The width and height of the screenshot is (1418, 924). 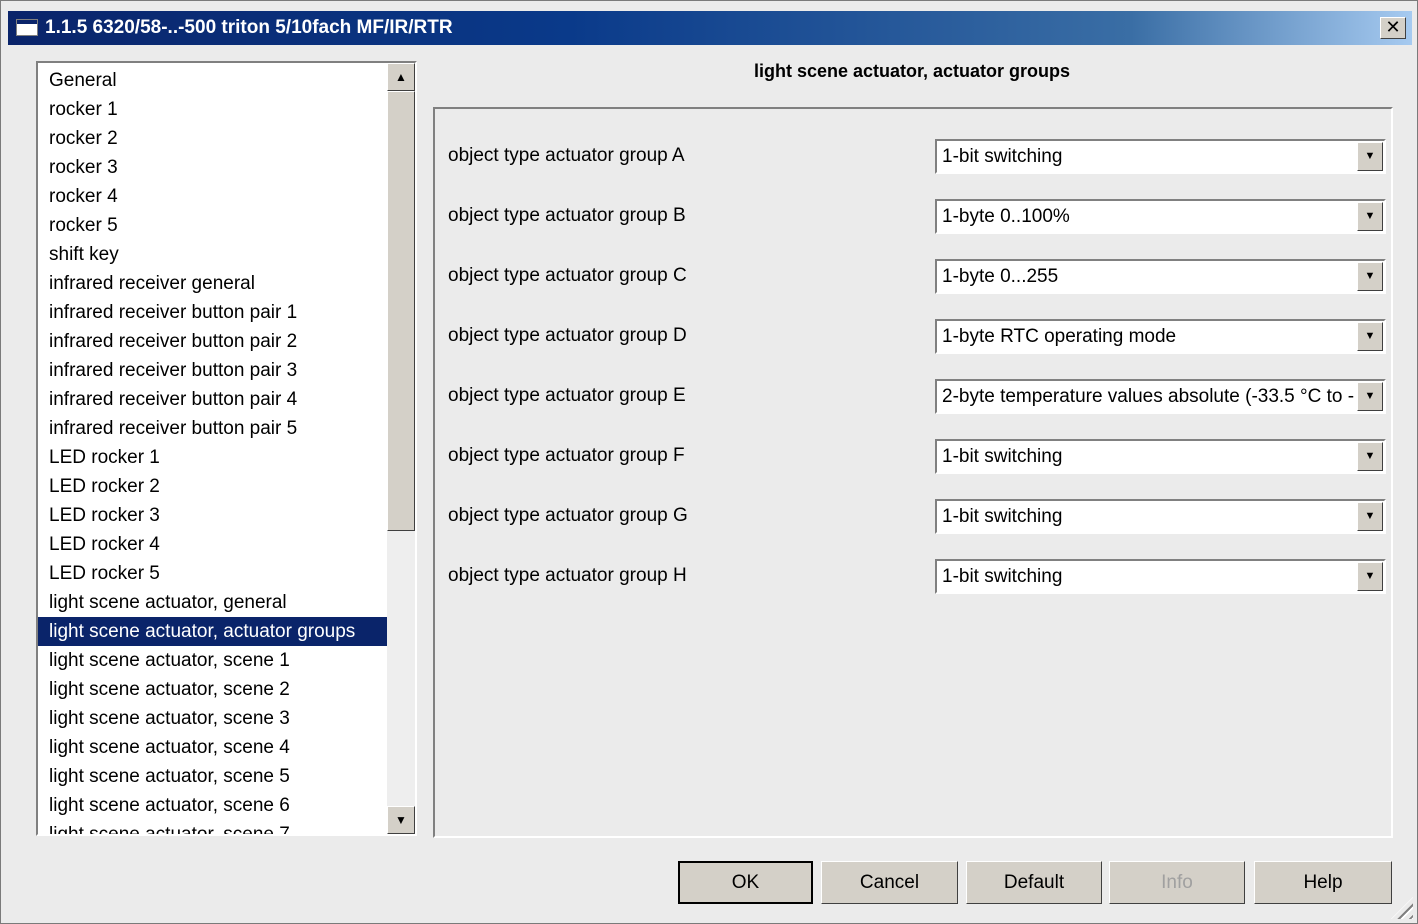 I want to click on parameter-dropdown: 1-byte 0...255 ▼, so click(x=1160, y=276).